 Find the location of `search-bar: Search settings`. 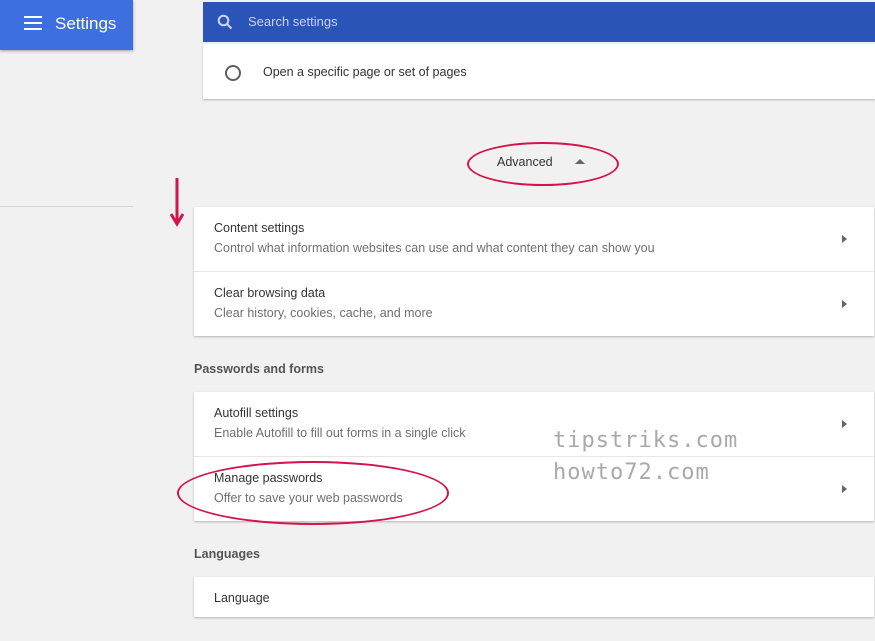

search-bar: Search settings is located at coordinates (539, 22).